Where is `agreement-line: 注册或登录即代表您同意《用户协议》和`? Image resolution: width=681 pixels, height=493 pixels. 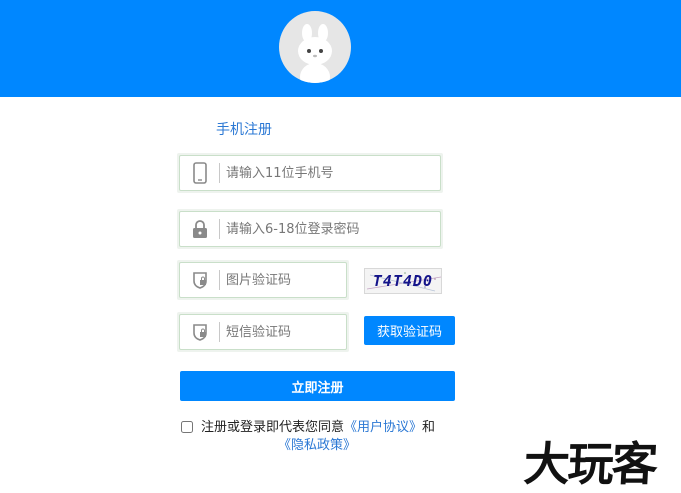
agreement-line: 注册或登录即代表您同意《用户协议》和 is located at coordinates (318, 428).